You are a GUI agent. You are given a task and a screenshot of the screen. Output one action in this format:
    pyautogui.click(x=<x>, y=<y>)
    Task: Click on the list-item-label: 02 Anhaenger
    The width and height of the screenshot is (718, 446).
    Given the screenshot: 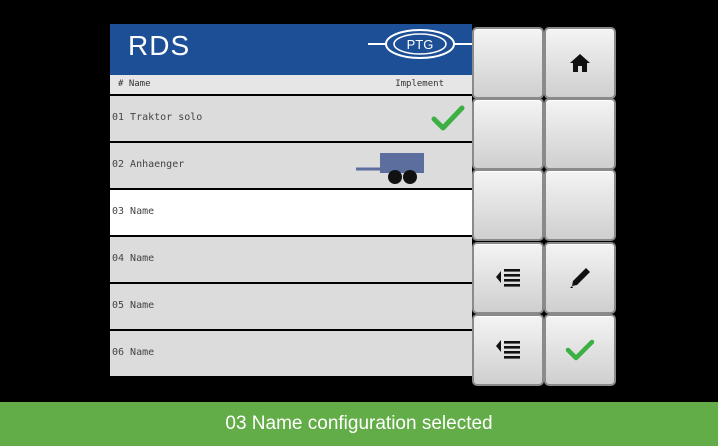 What is the action you would take?
    pyautogui.click(x=148, y=164)
    